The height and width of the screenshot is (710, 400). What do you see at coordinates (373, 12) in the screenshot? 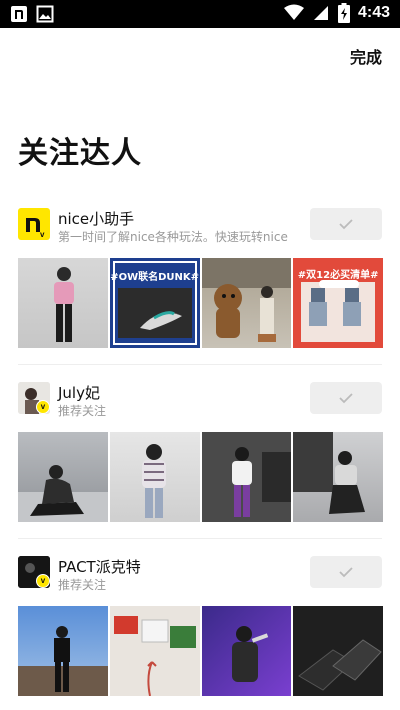
I see `status-time: 4:43` at bounding box center [373, 12].